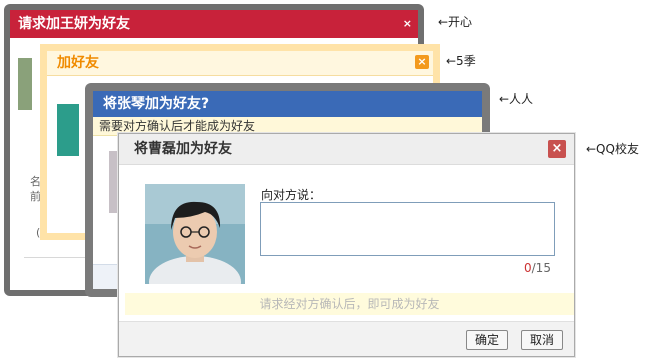 The height and width of the screenshot is (358, 655). What do you see at coordinates (74, 24) in the screenshot?
I see `kaixin-dialog-title: 请求加王妍为好友` at bounding box center [74, 24].